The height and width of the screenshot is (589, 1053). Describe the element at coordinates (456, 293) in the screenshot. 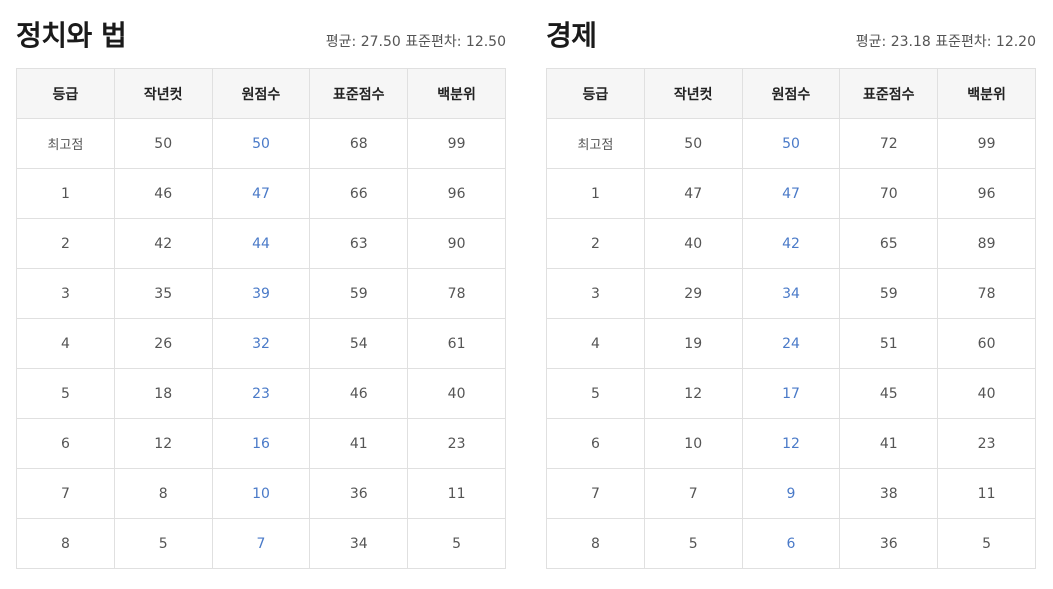

I see `cell-percentile: 78` at that location.